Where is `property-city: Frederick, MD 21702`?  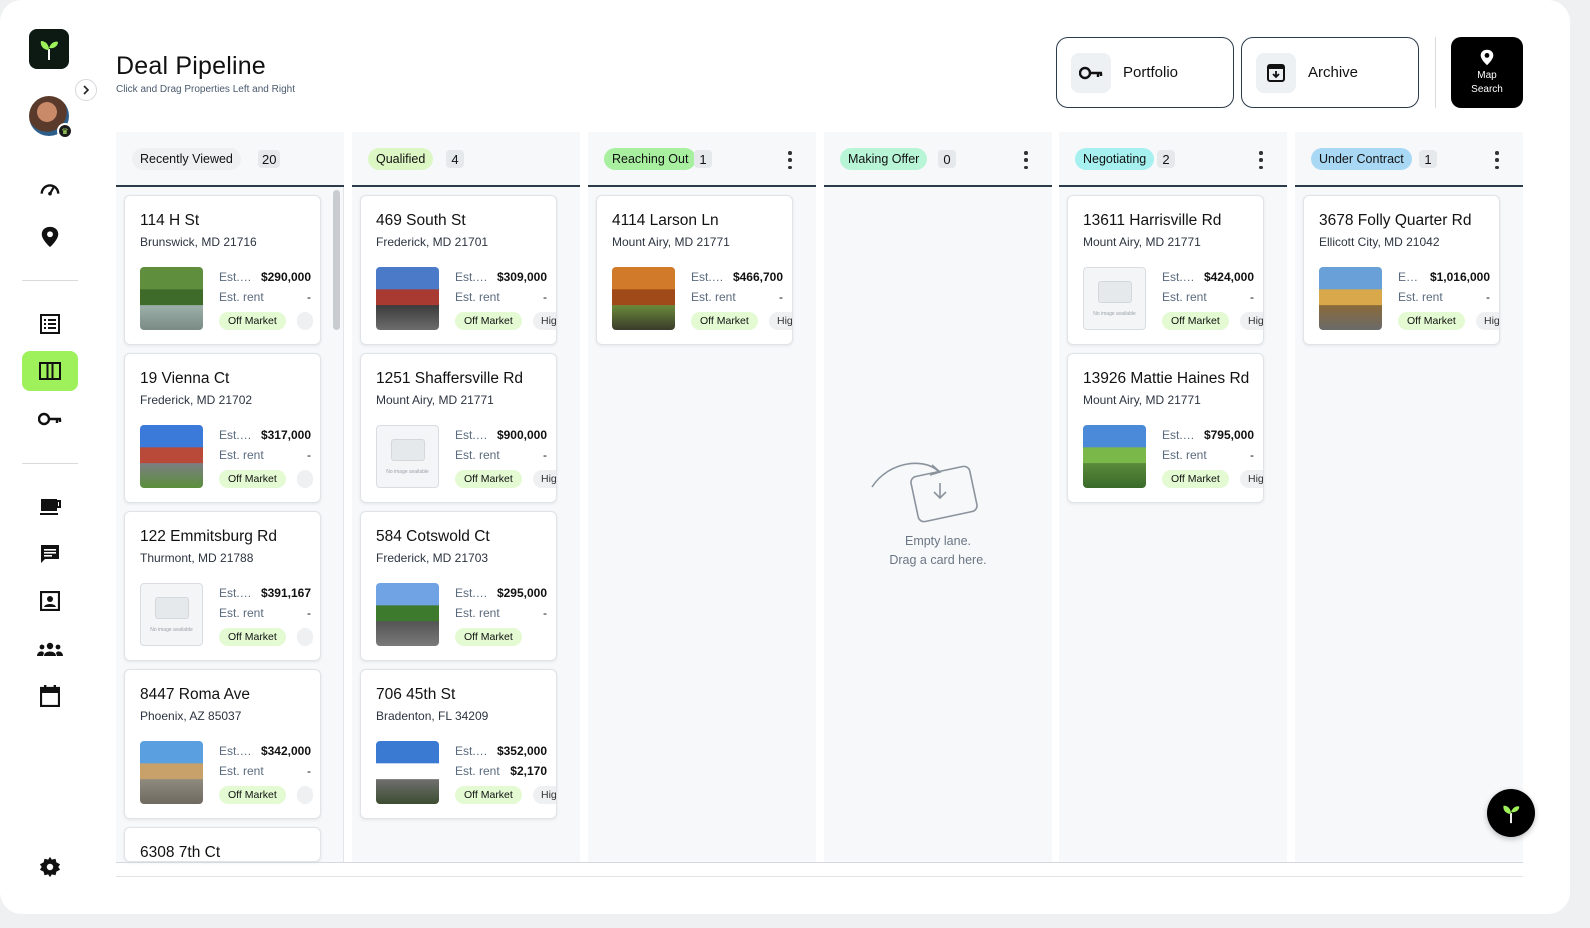
property-city: Frederick, MD 21702 is located at coordinates (196, 400).